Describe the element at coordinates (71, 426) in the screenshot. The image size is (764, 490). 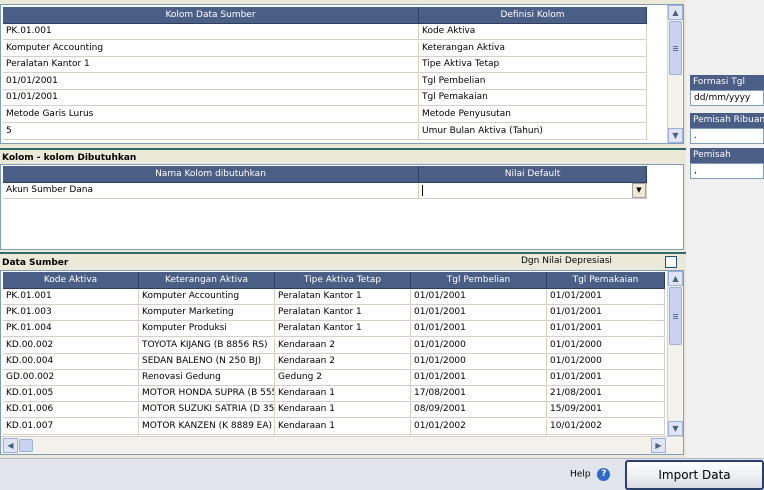
I see `source-cell: KD.01.007` at that location.